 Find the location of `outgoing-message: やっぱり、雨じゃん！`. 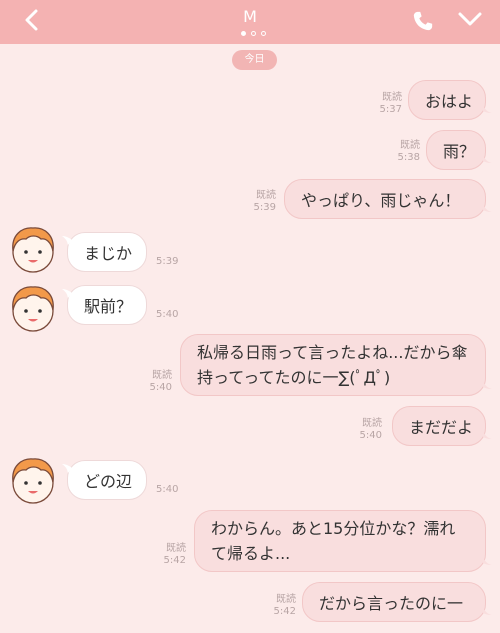

outgoing-message: やっぱり、雨じゃん！ is located at coordinates (385, 199).